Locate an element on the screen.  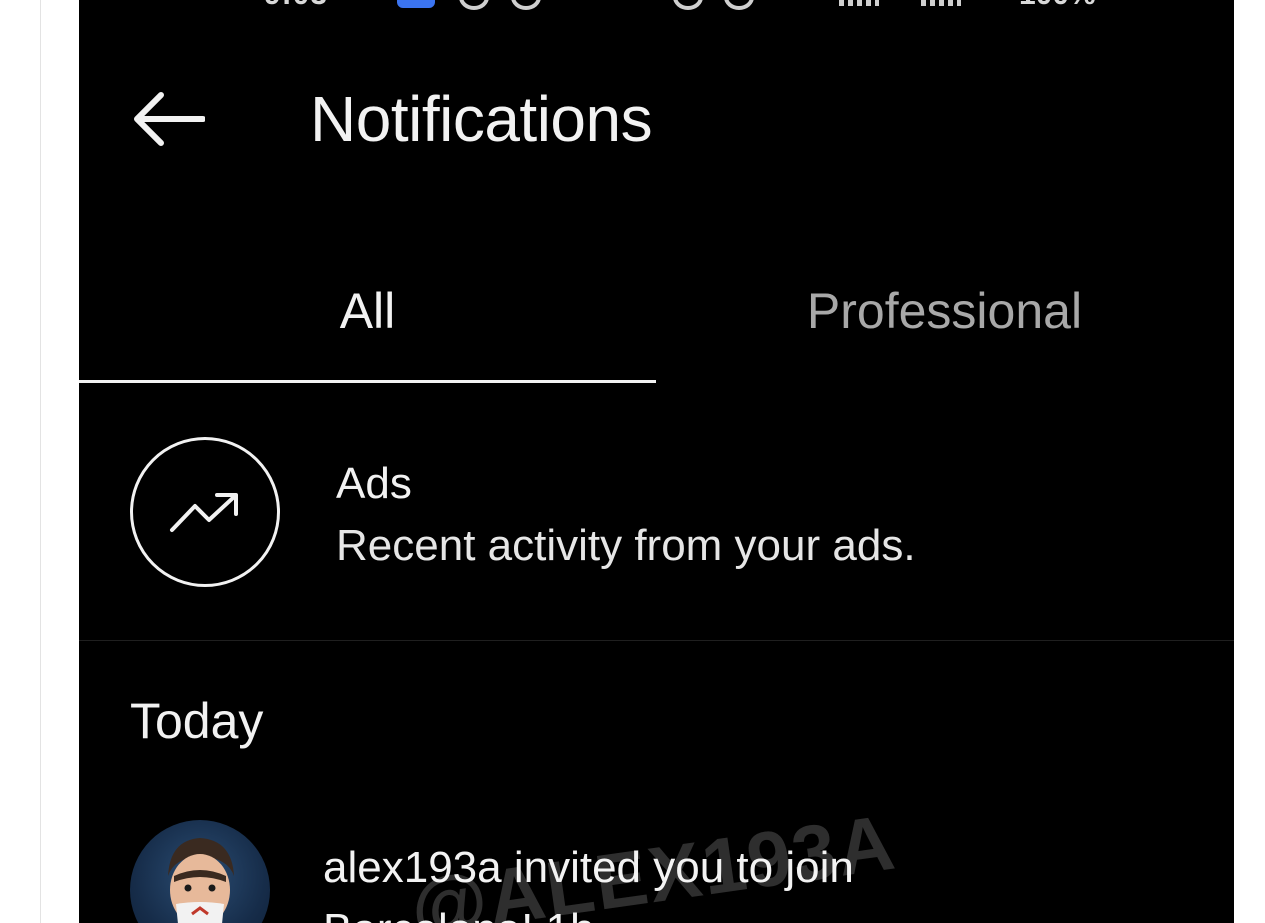
avatar-image is located at coordinates (201, 880).